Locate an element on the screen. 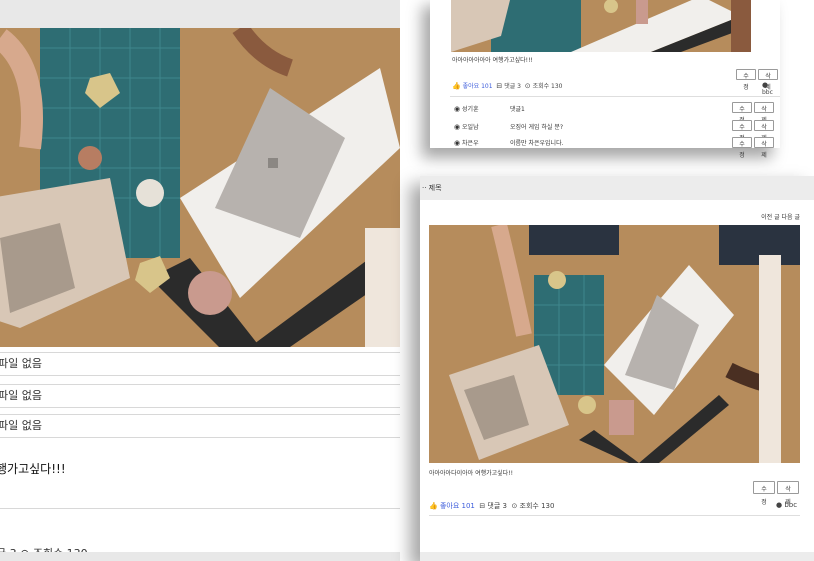  comment-author: ◉ 성기훈 is located at coordinates (466, 108).